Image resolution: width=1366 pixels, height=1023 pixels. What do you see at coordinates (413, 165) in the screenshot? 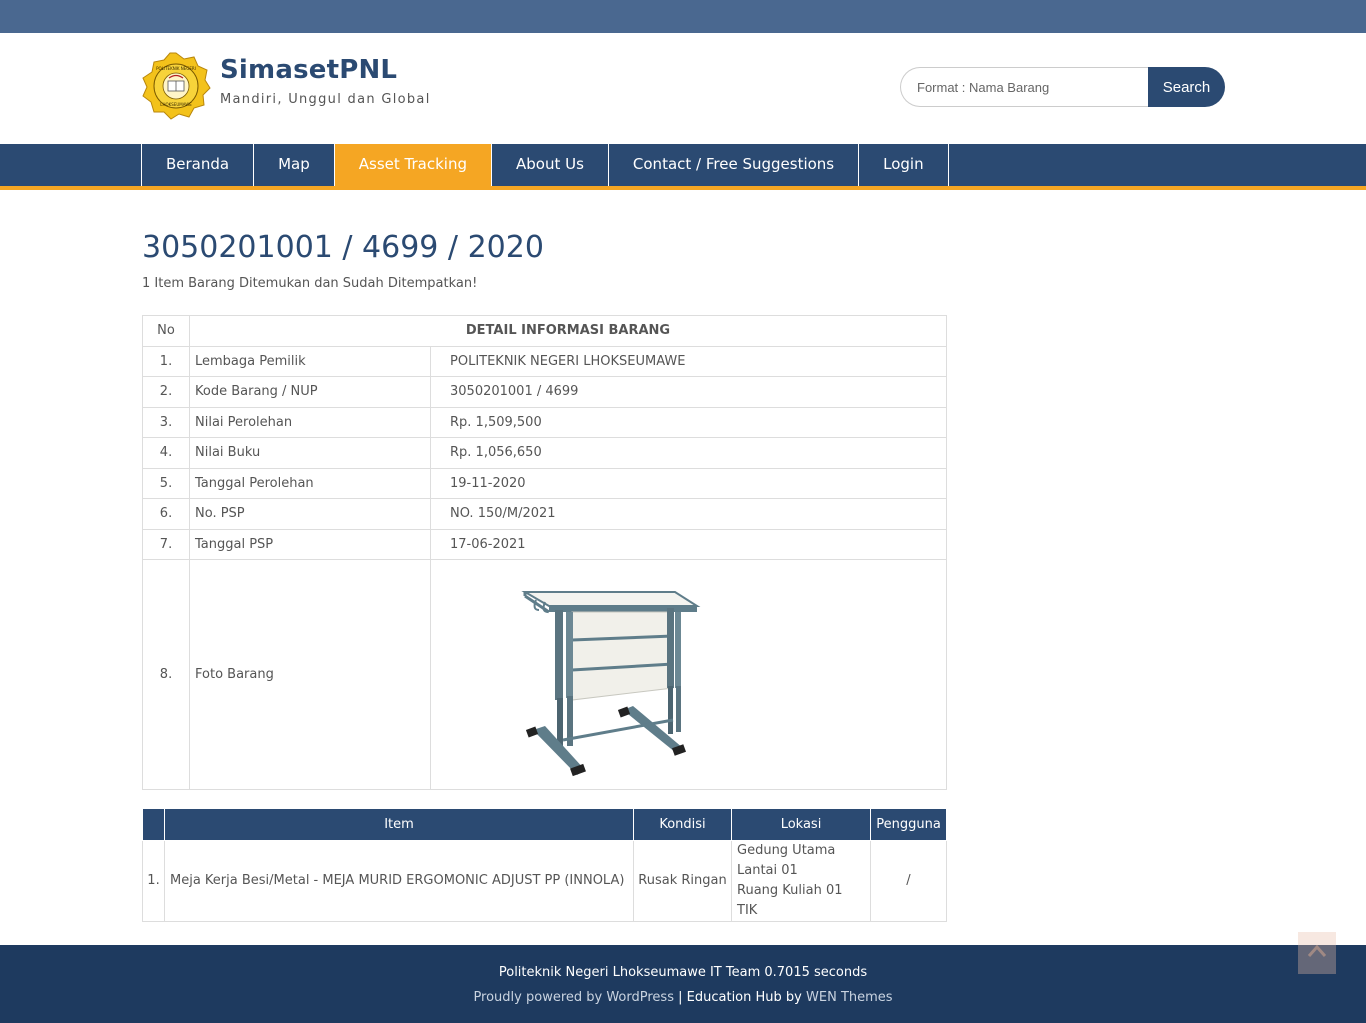
I see `nav-item-asset-tracking: Asset Tracking` at bounding box center [413, 165].